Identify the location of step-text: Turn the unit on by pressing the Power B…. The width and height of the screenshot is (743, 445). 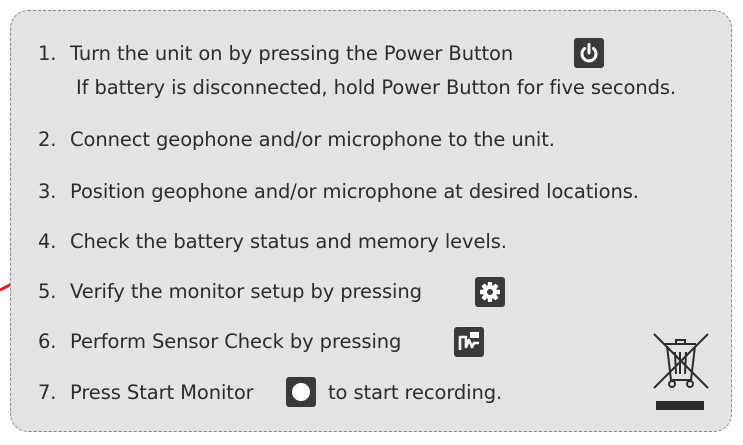
(292, 53).